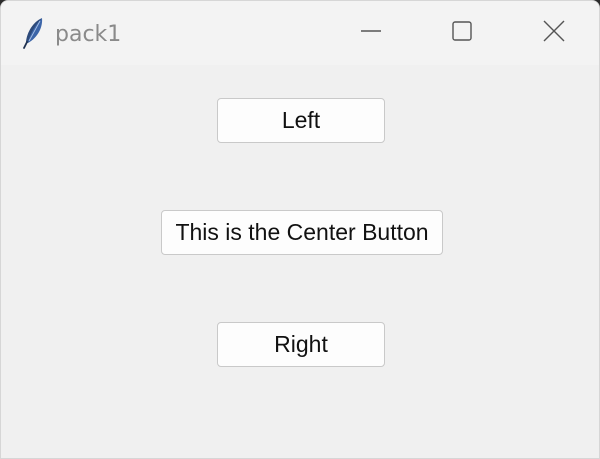 This screenshot has width=600, height=459. What do you see at coordinates (300, 33) in the screenshot?
I see `title-bar: pack1` at bounding box center [300, 33].